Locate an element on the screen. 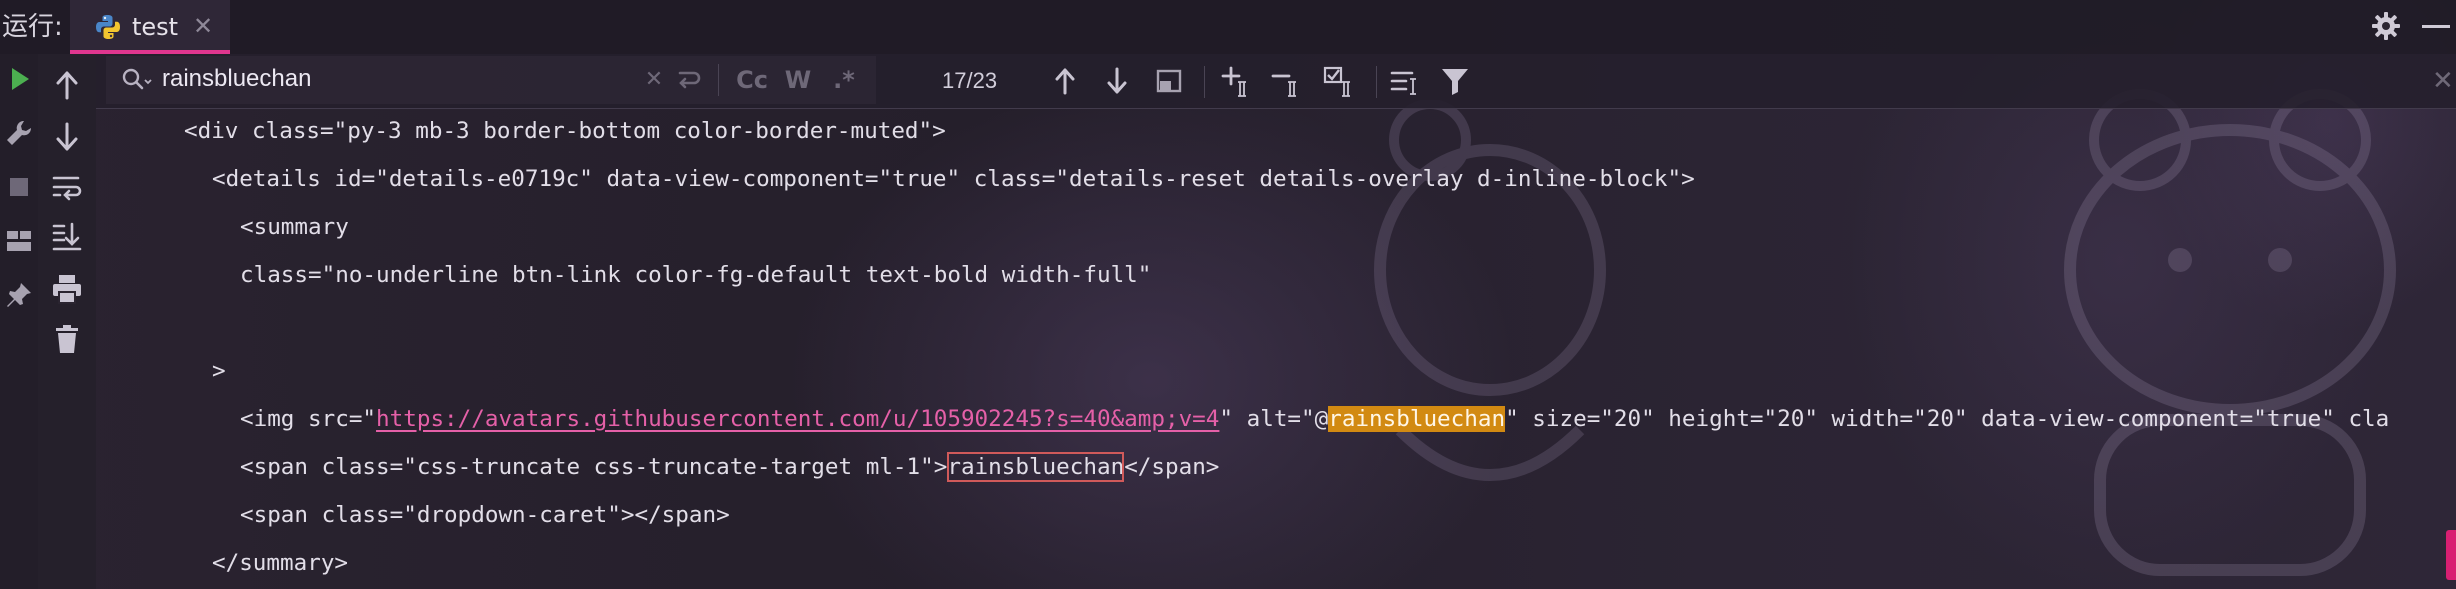 The image size is (2456, 589). whole-words-button: W is located at coordinates (798, 80).